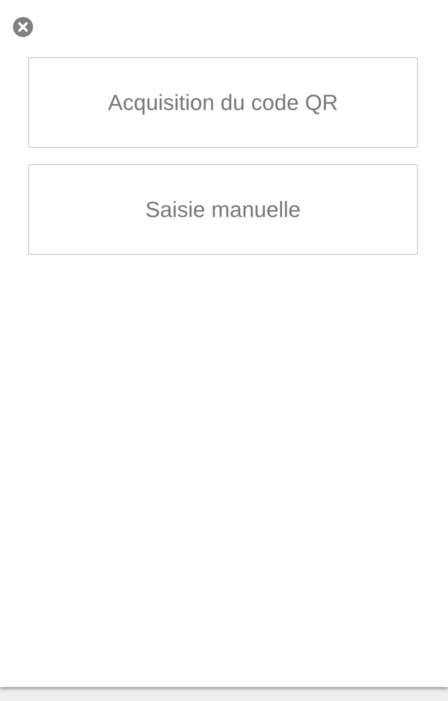  I want to click on option-button: Saisie manuelle, so click(223, 209).